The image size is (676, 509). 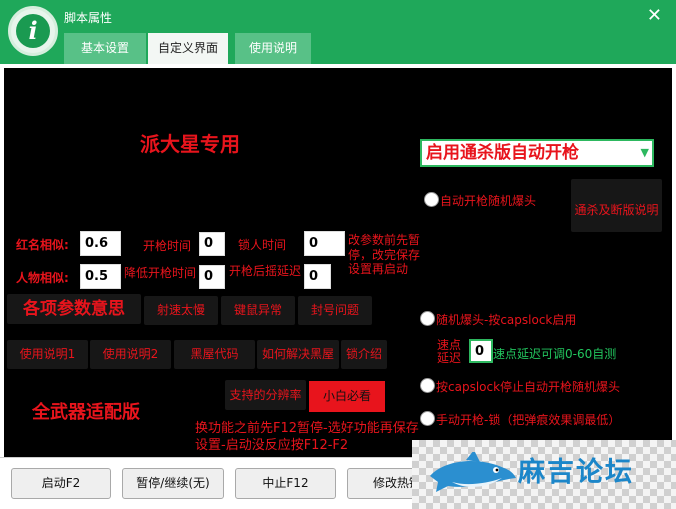 What do you see at coordinates (449, 351) in the screenshot?
I see `speed-delay-label: 速点延迟` at bounding box center [449, 351].